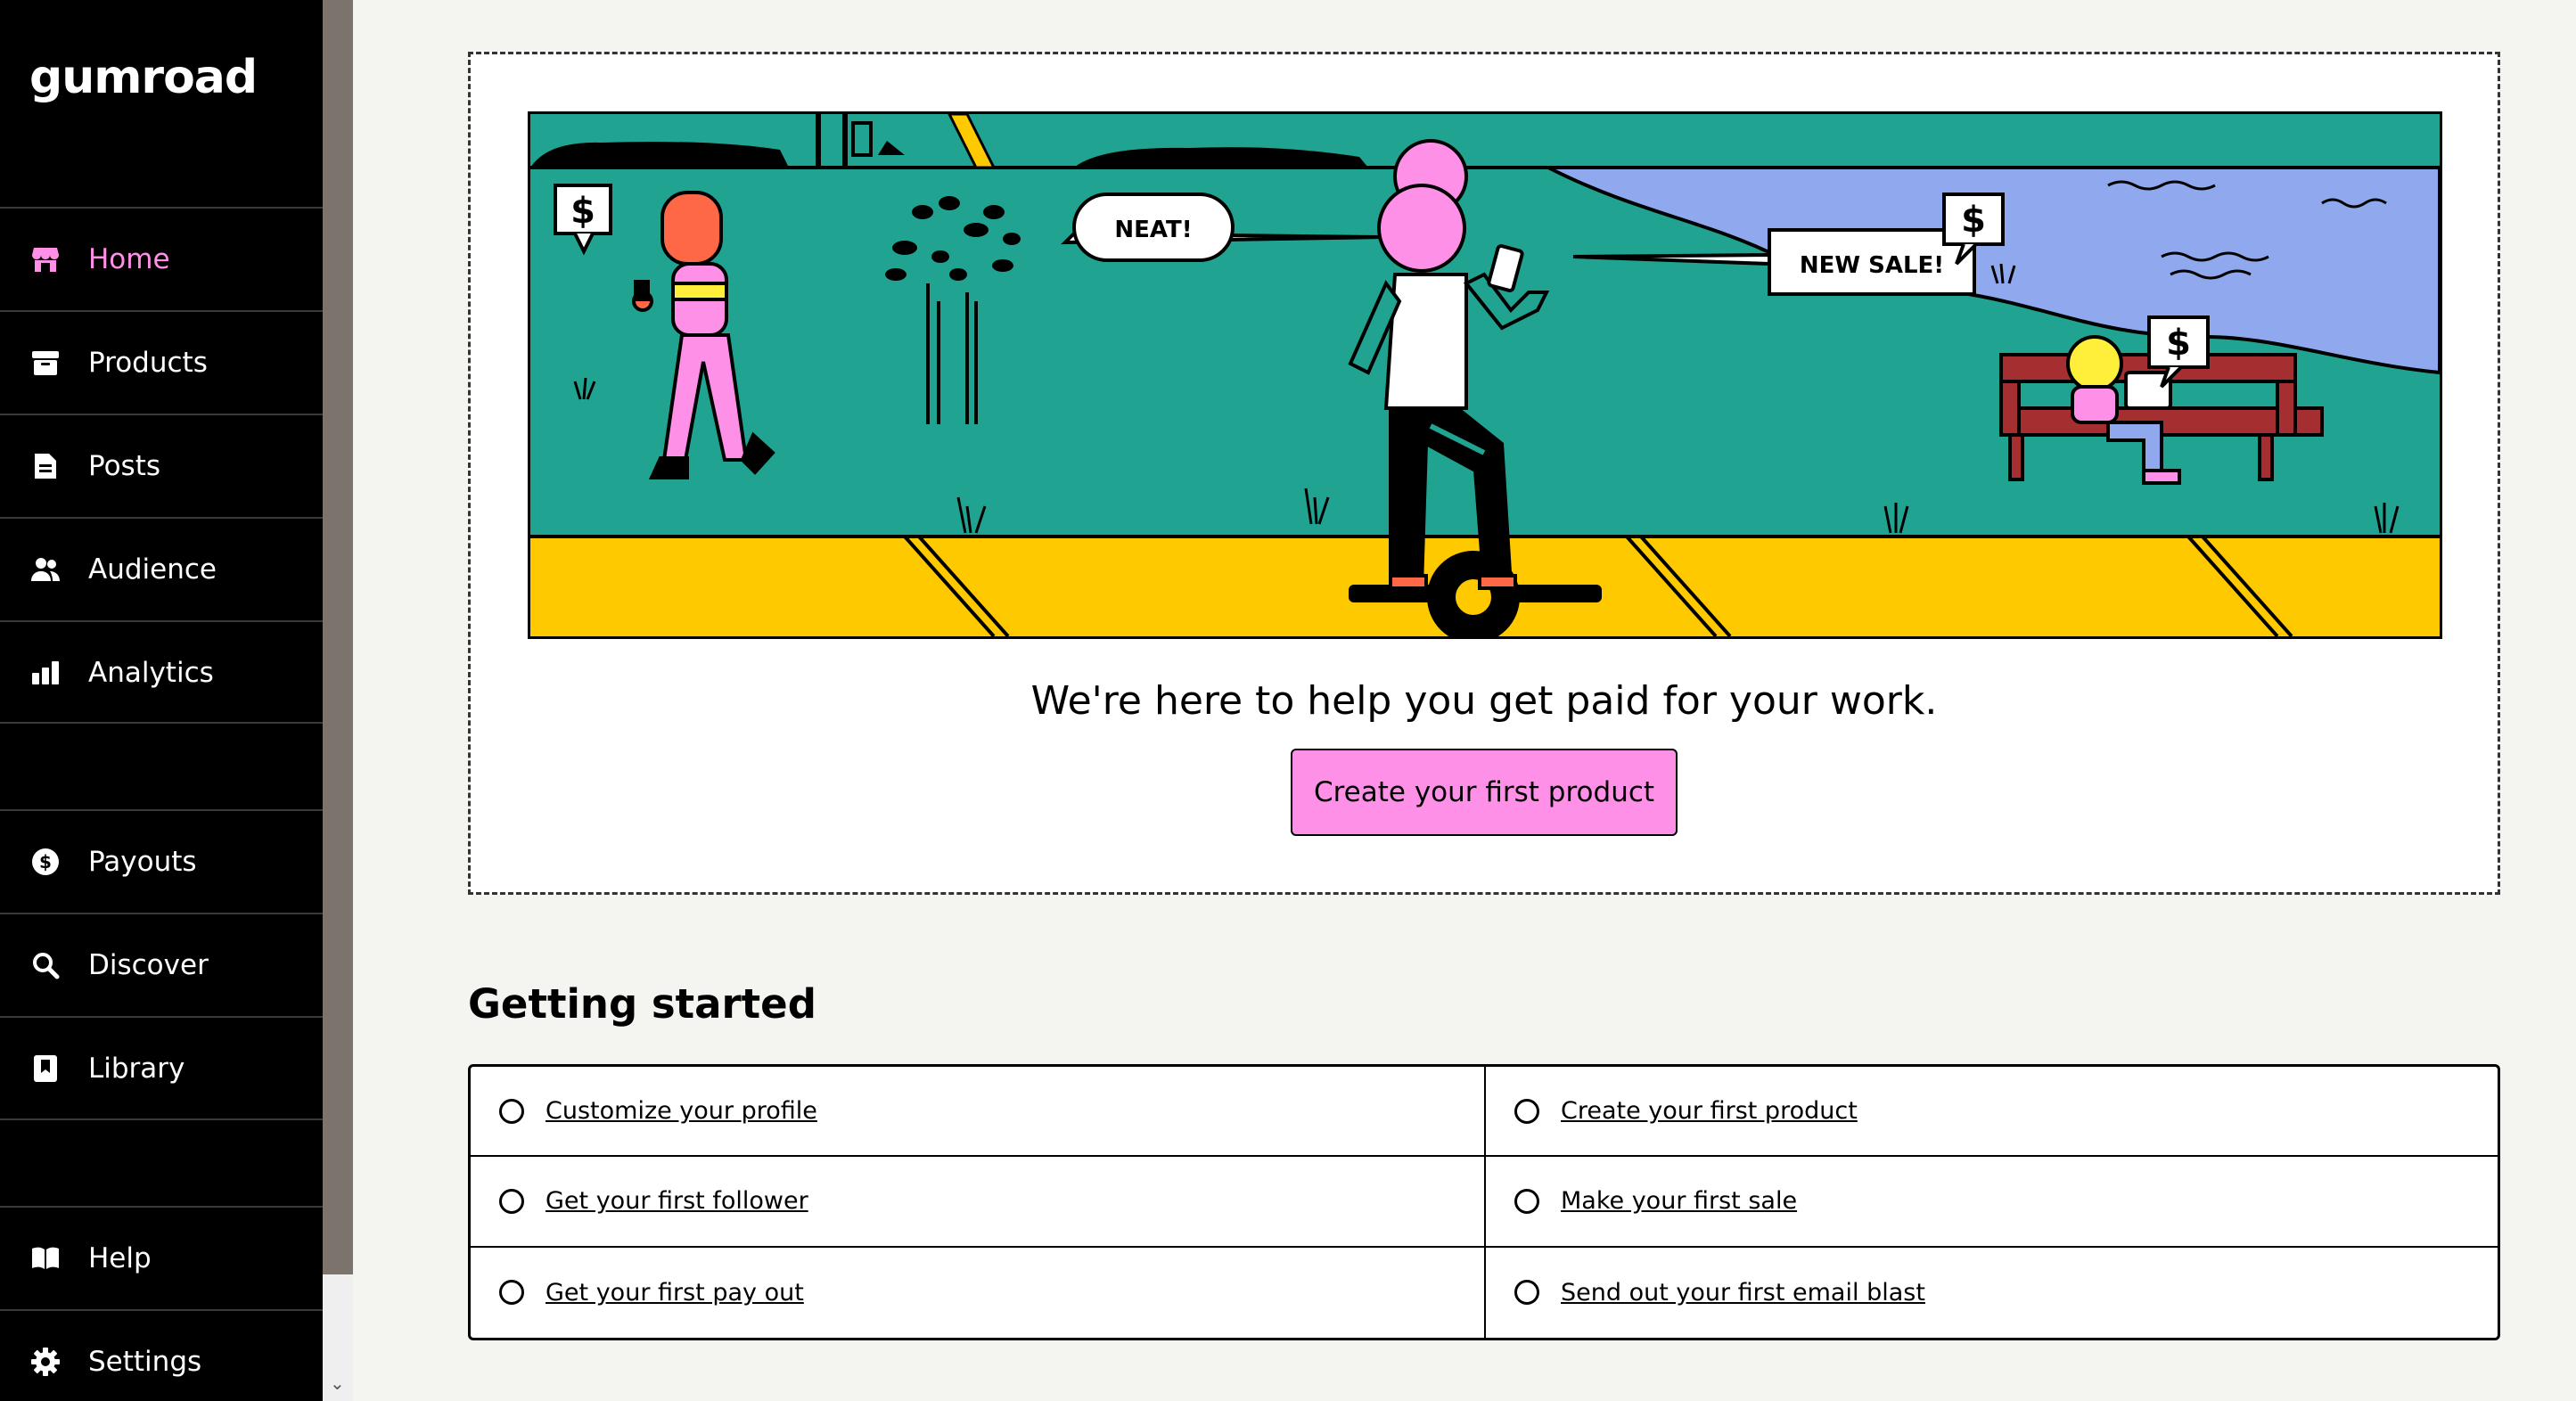 This screenshot has width=2576, height=1401. Describe the element at coordinates (677, 1201) in the screenshot. I see `get-first-follower-link: Get your first follower` at that location.